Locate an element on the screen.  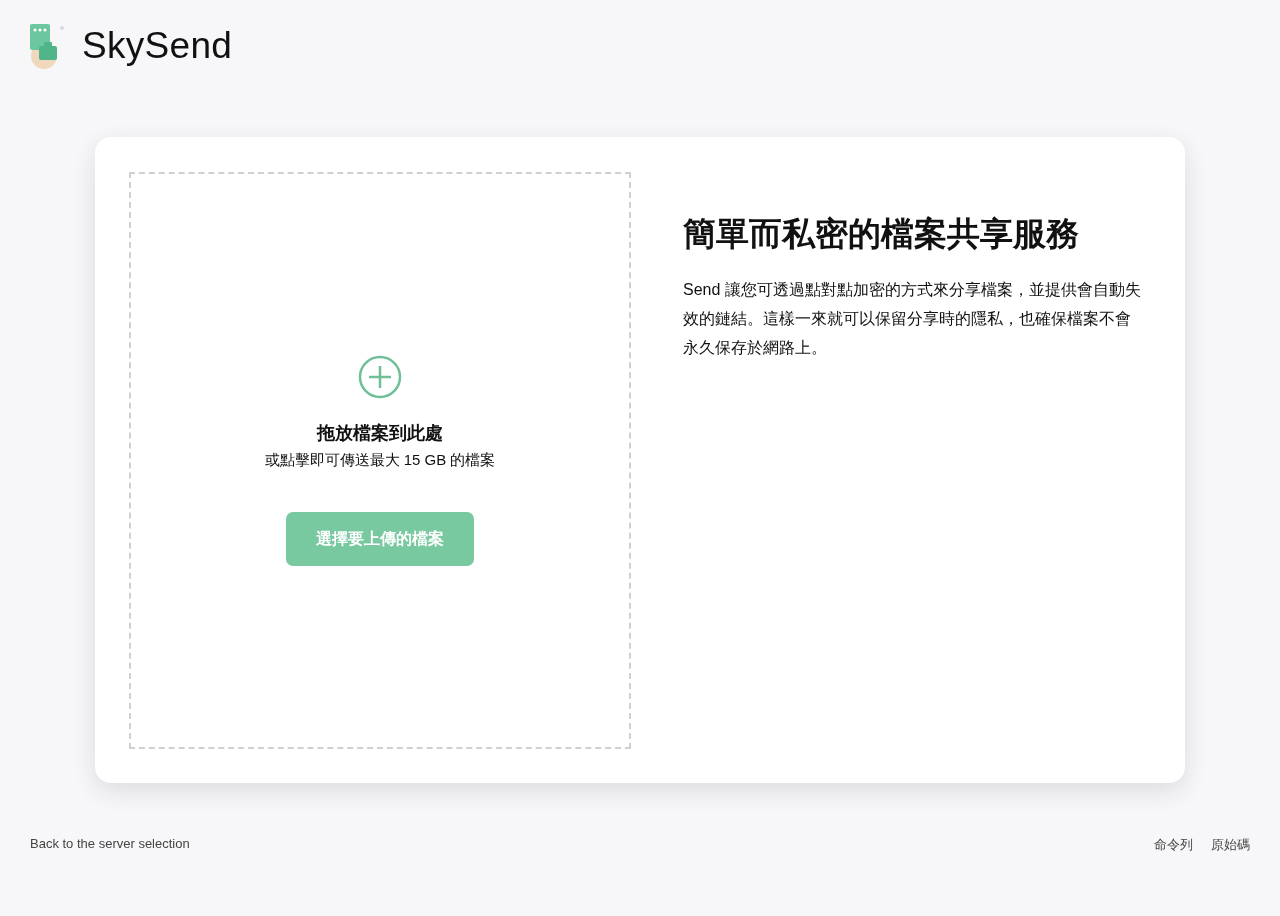
footer-link: 原始碼 is located at coordinates (1230, 845).